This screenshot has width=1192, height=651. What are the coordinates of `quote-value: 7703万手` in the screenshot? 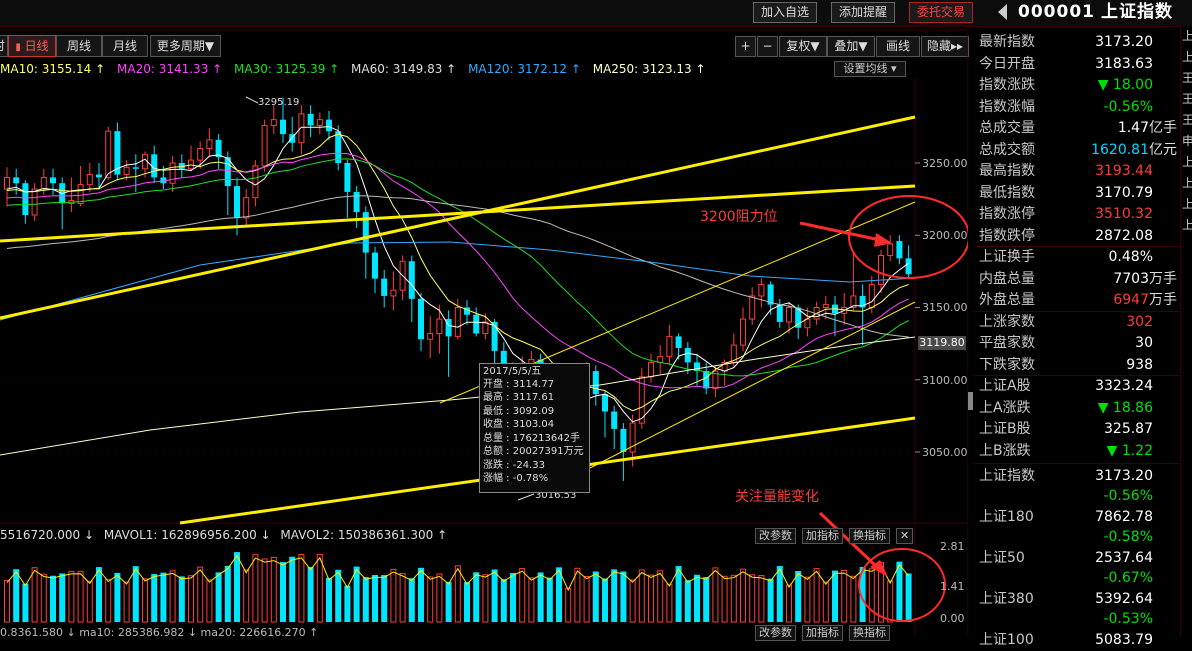 It's located at (1145, 278).